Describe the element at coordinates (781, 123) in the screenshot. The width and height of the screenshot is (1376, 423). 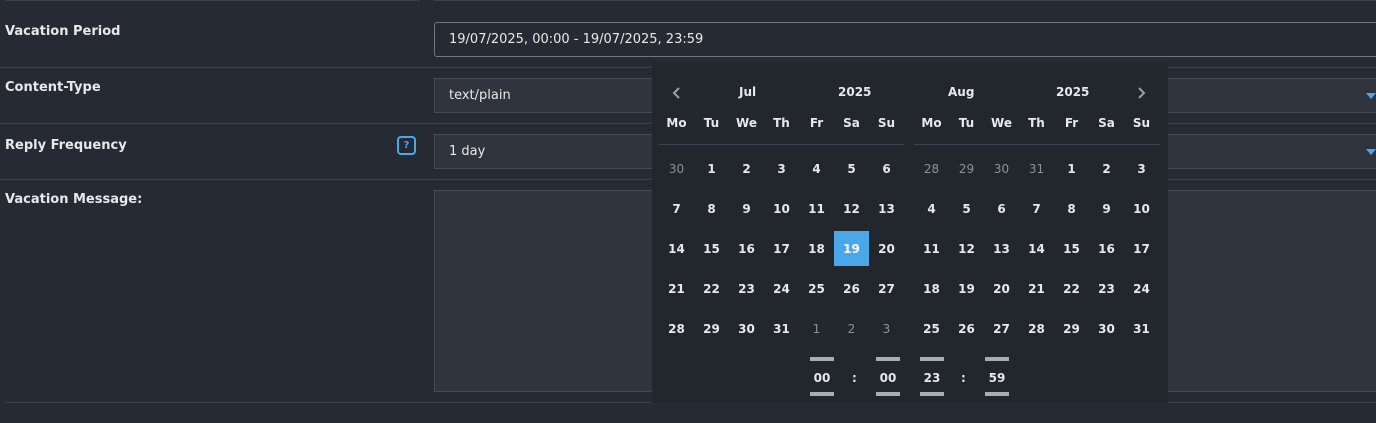
I see `weekday-header: Th` at that location.